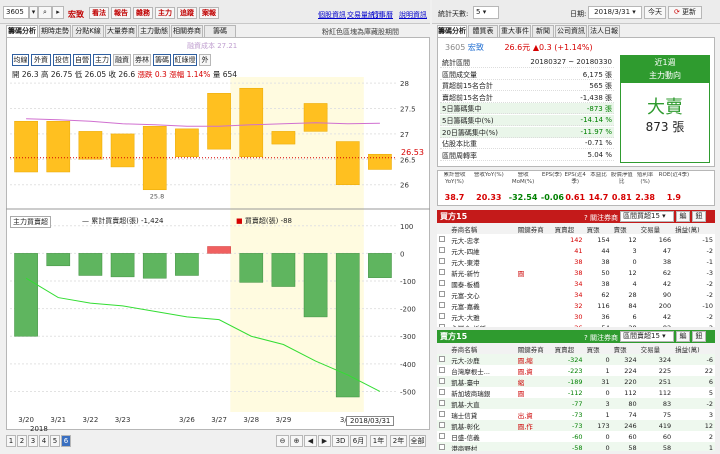 Image resolution: width=720 pixels, height=454 pixels. What do you see at coordinates (121, 13) in the screenshot?
I see `report-button: 報告` at bounding box center [121, 13].